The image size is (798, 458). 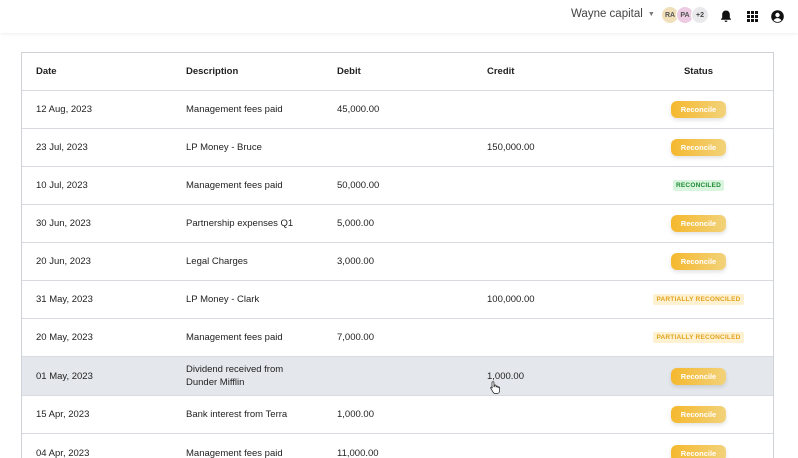 What do you see at coordinates (237, 414) in the screenshot?
I see `row-description: Bank interest from Terra` at bounding box center [237, 414].